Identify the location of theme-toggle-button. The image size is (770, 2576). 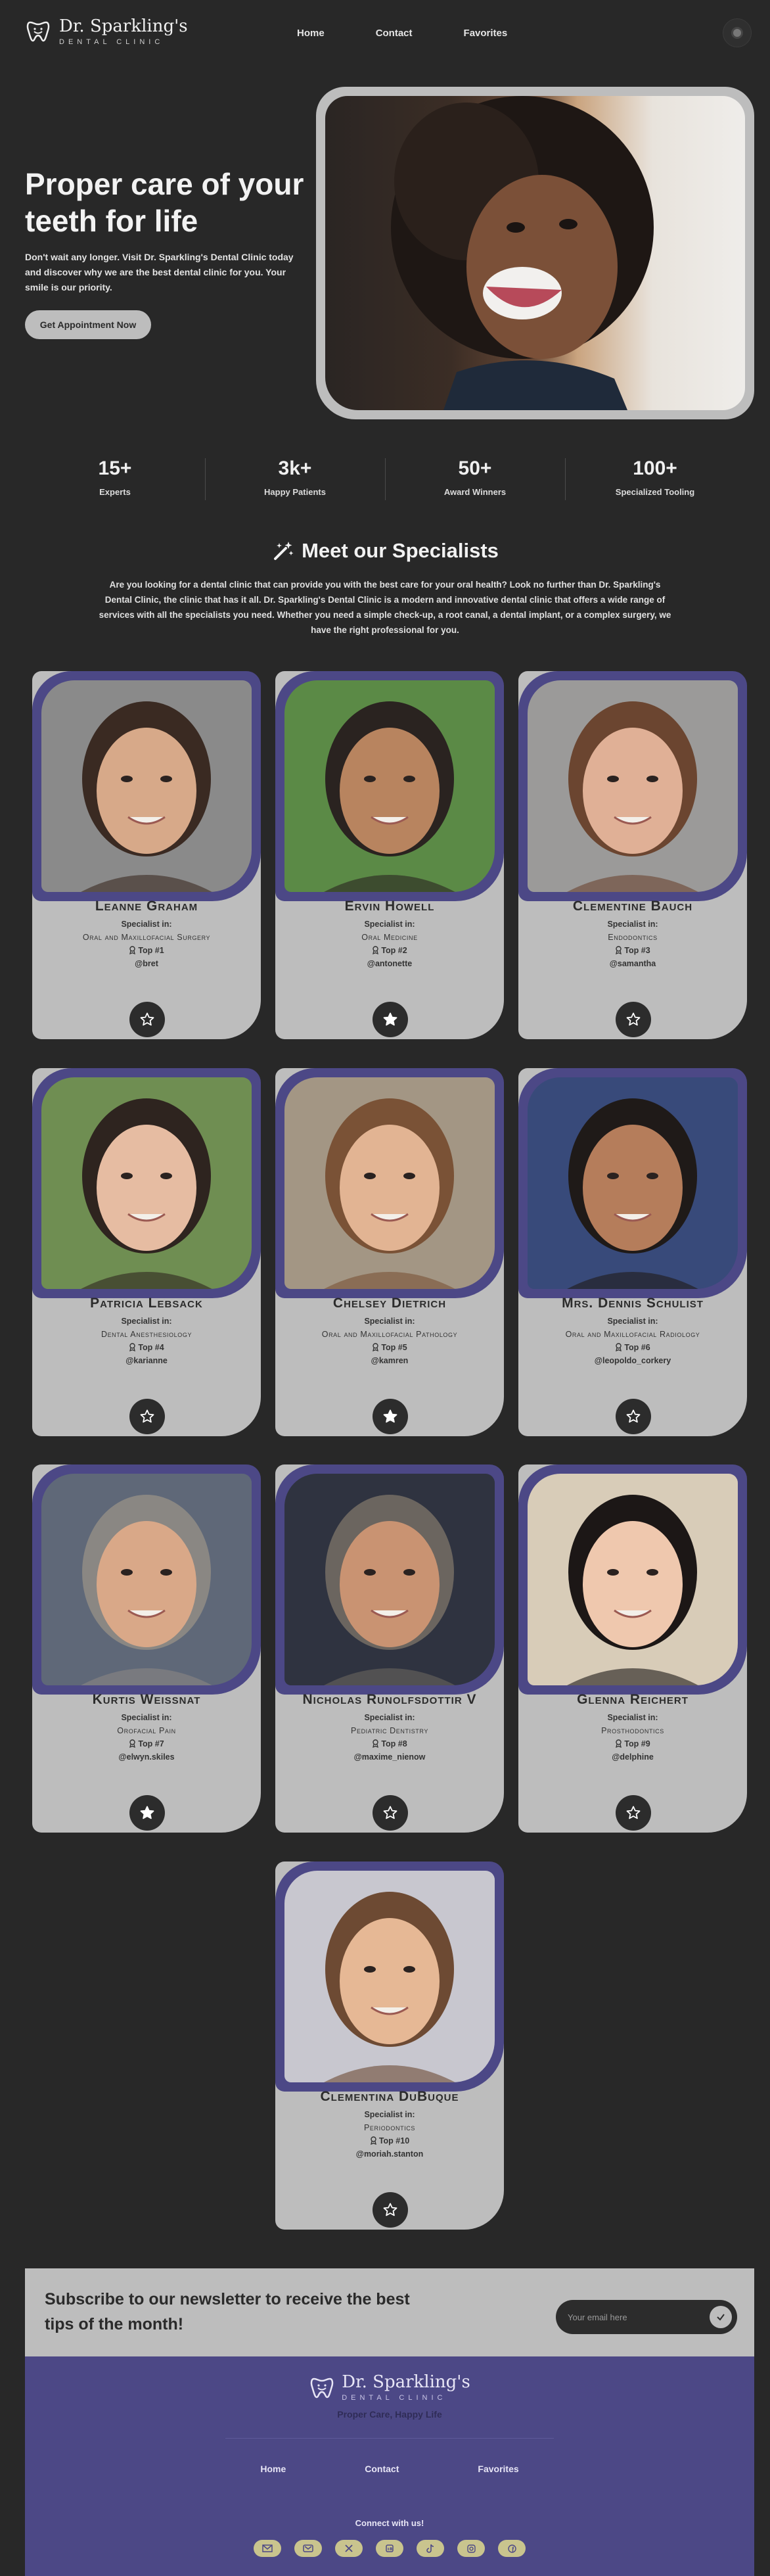
(737, 32).